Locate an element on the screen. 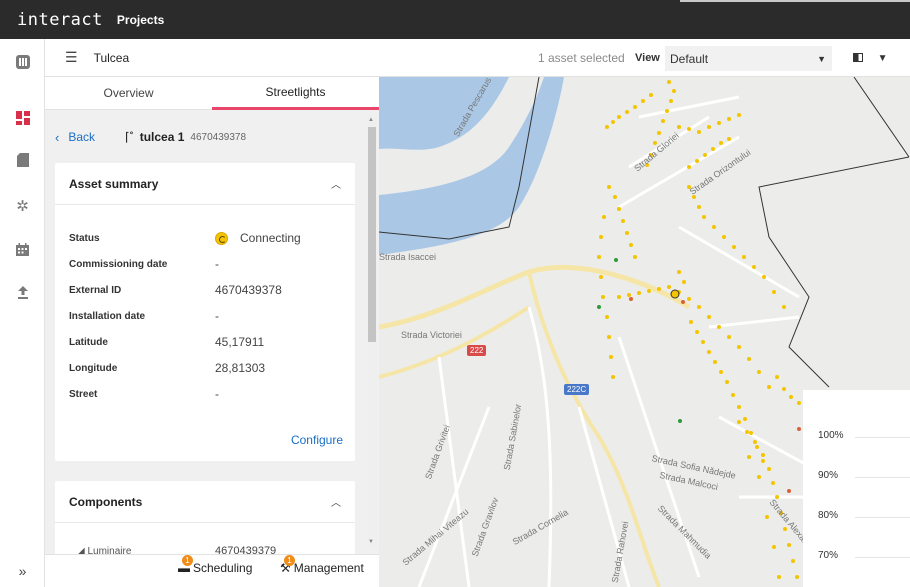 This screenshot has height=587, width=910. summary-row: Street - is located at coordinates (209, 394).